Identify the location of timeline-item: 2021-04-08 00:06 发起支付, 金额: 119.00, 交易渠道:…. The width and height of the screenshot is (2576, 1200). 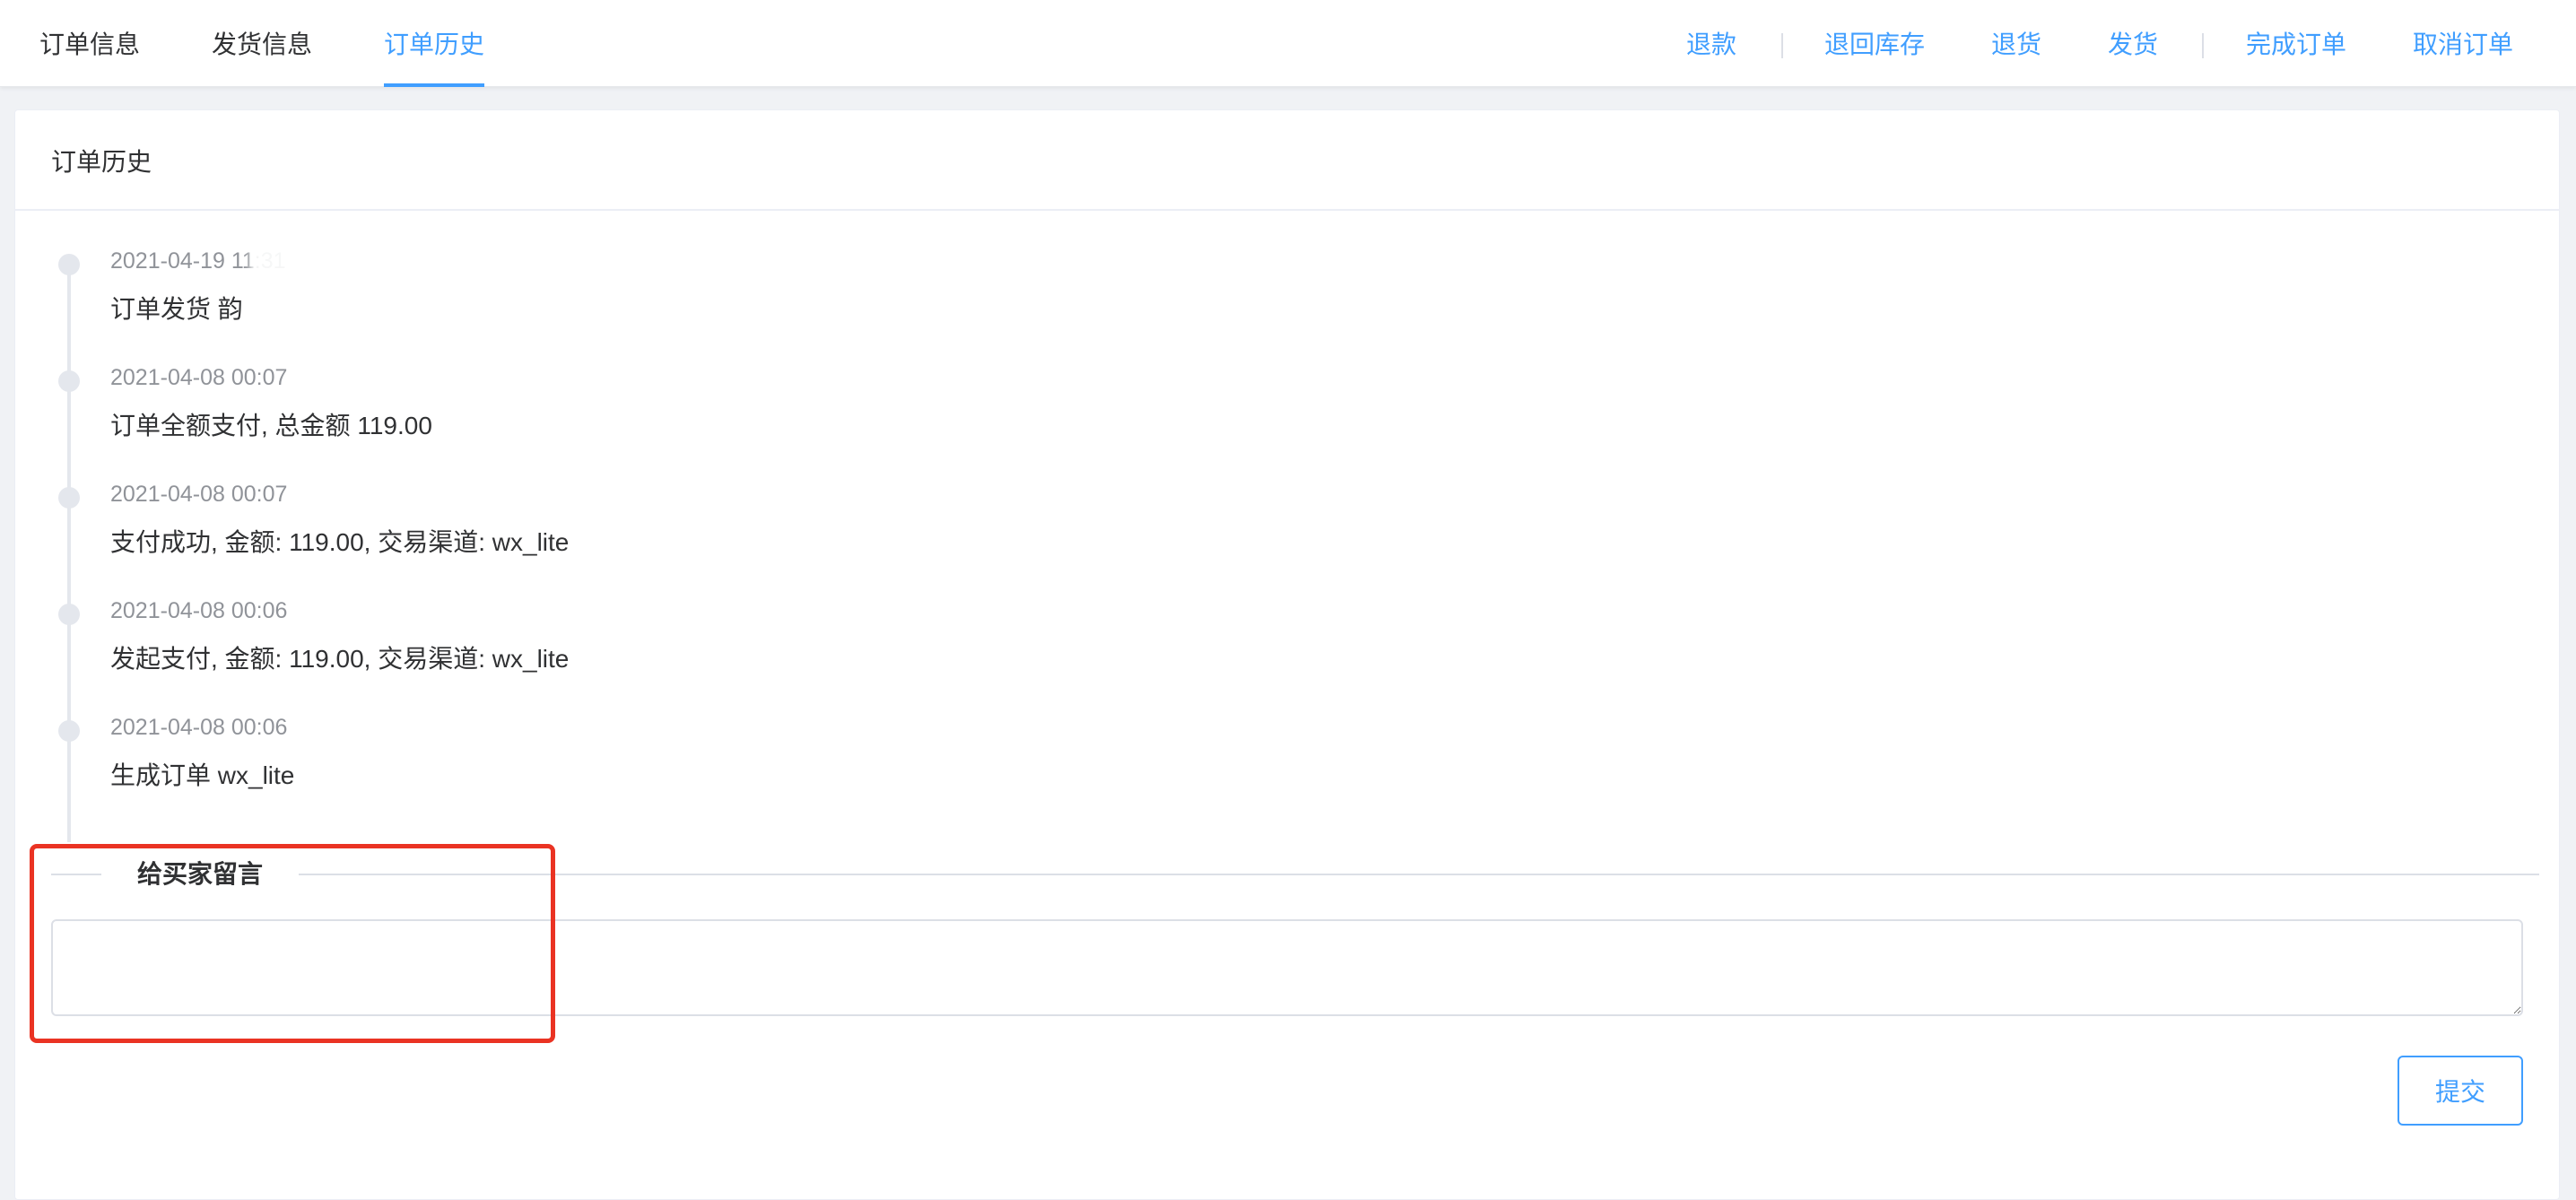
(553, 643).